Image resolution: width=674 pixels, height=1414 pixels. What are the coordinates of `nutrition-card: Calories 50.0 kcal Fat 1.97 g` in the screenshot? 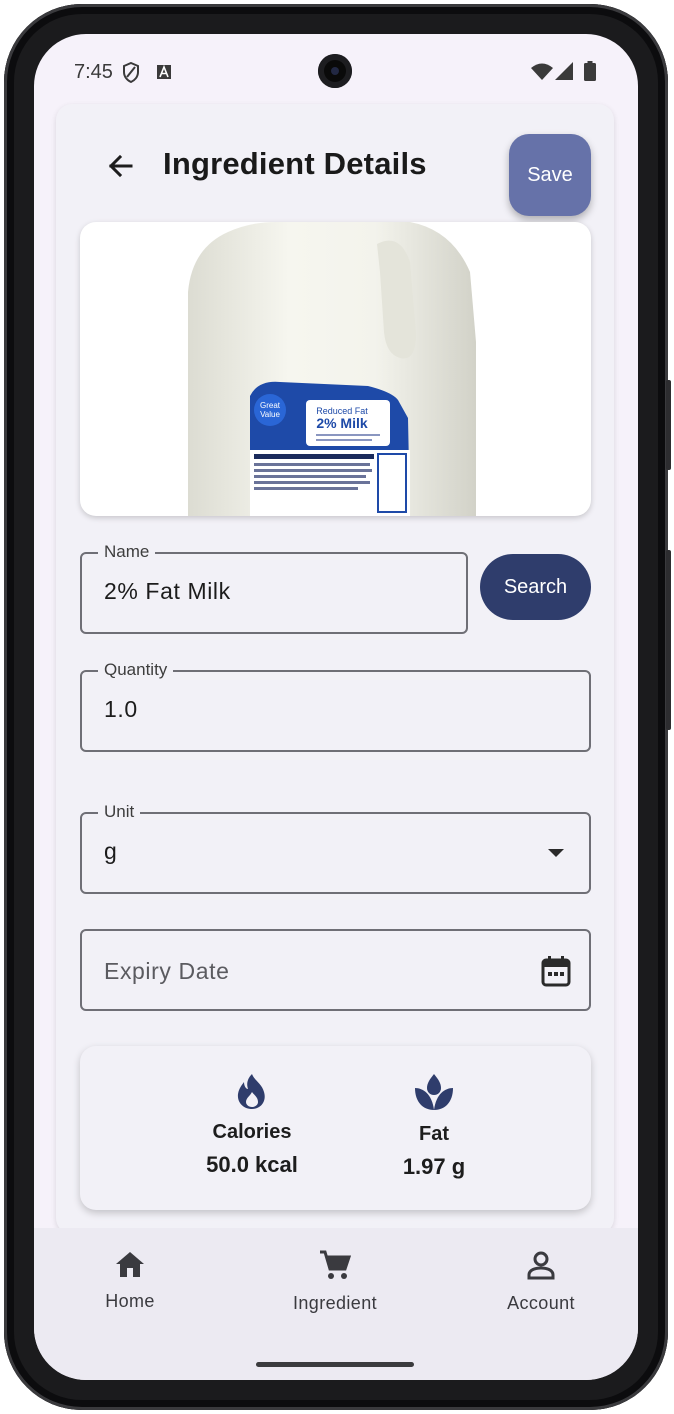 It's located at (335, 1128).